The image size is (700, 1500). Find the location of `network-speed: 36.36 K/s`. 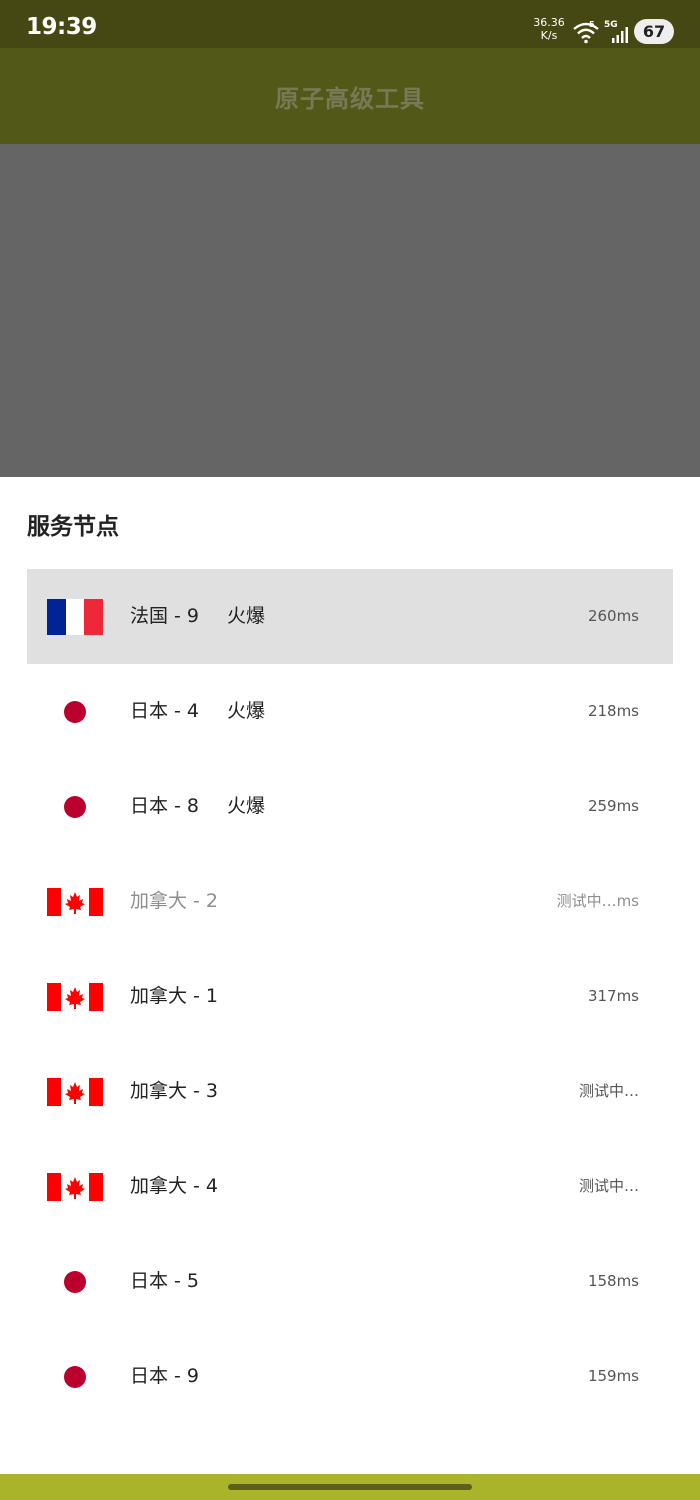

network-speed: 36.36 K/s is located at coordinates (549, 29).